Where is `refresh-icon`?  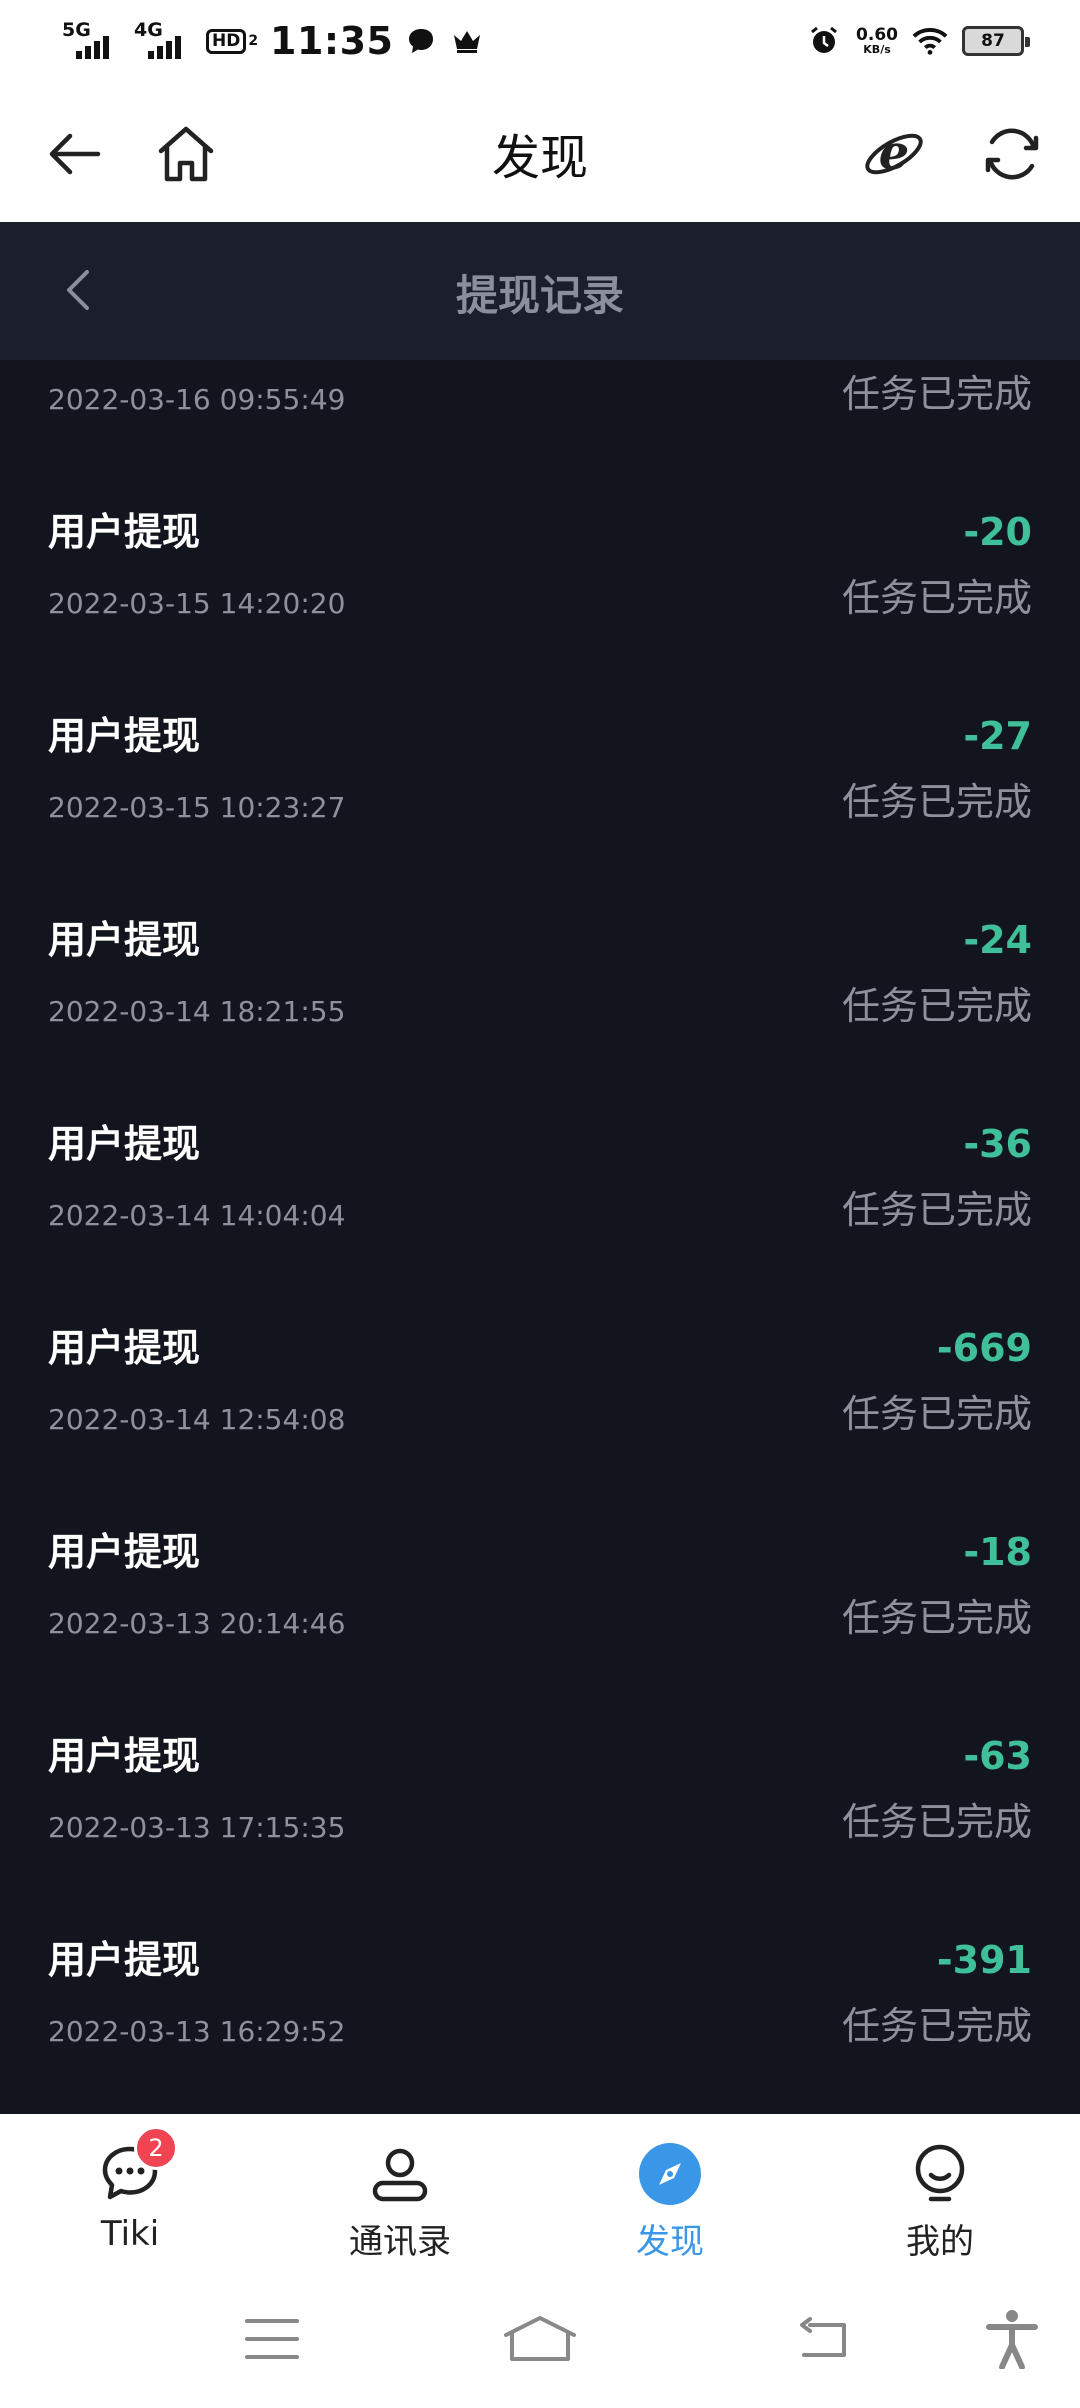
refresh-icon is located at coordinates (1012, 154).